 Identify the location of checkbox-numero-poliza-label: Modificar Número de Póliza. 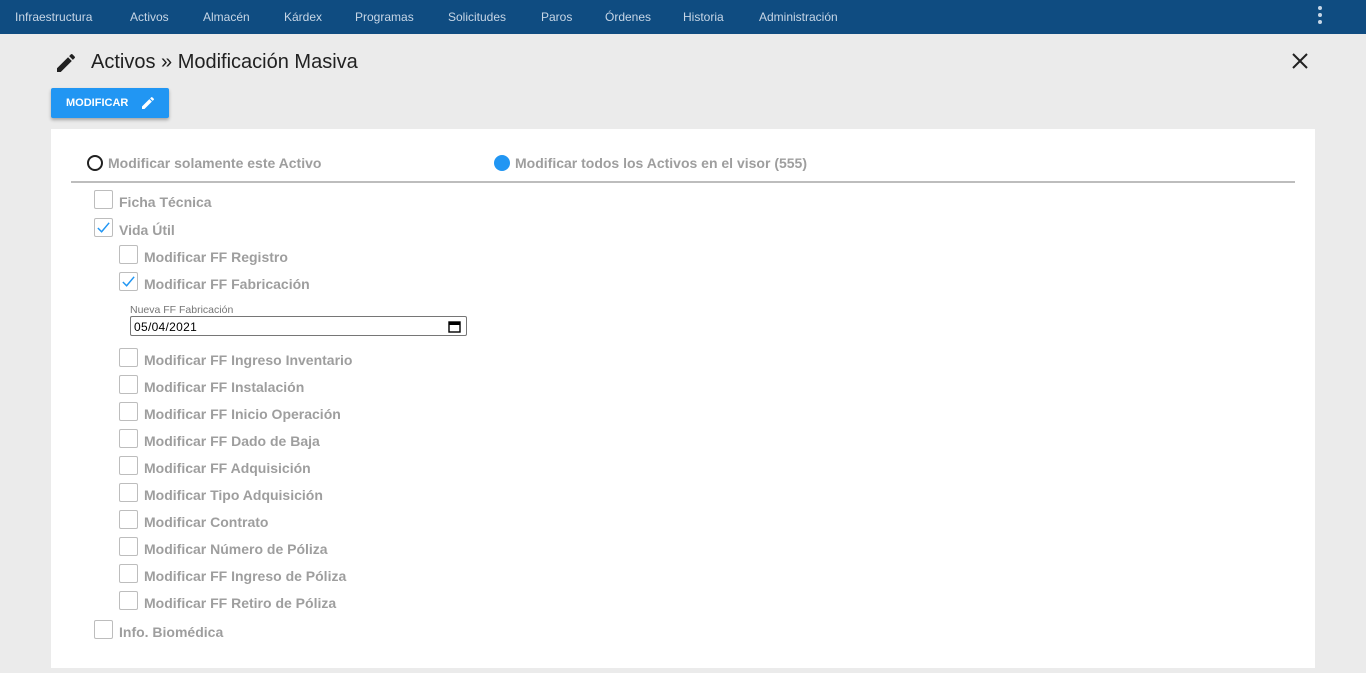
(236, 549).